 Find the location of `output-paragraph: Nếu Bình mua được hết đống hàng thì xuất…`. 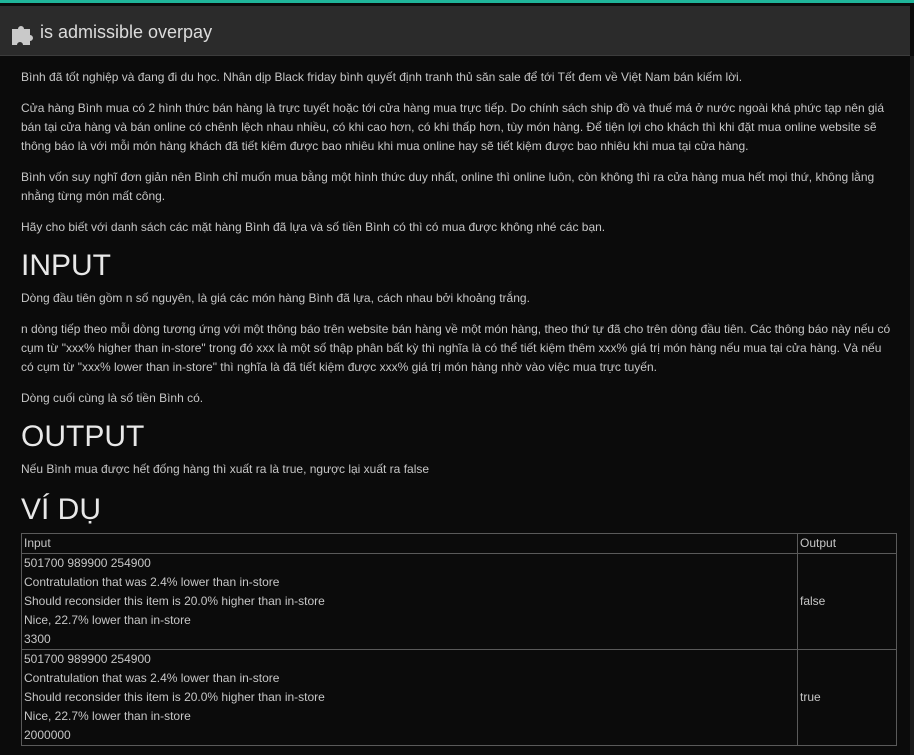

output-paragraph: Nếu Bình mua được hết đống hàng thì xuất… is located at coordinates (225, 469).